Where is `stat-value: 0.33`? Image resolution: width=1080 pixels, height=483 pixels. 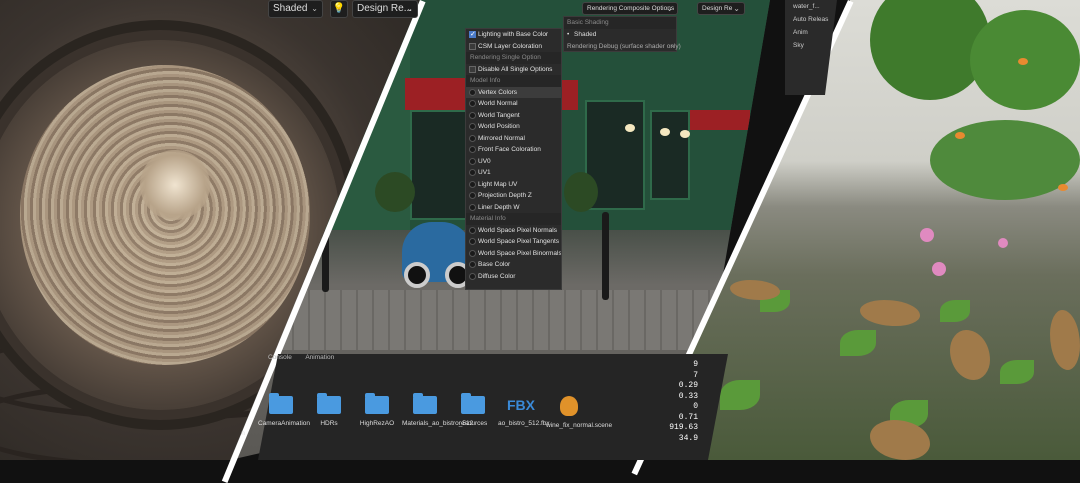
stat-value: 0.33 is located at coordinates (688, 396).